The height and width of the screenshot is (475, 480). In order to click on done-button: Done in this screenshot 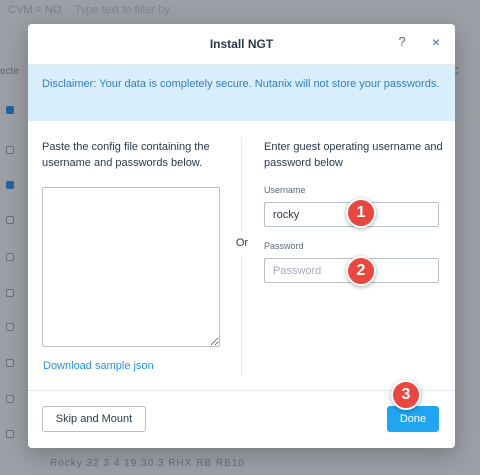, I will do `click(413, 419)`.